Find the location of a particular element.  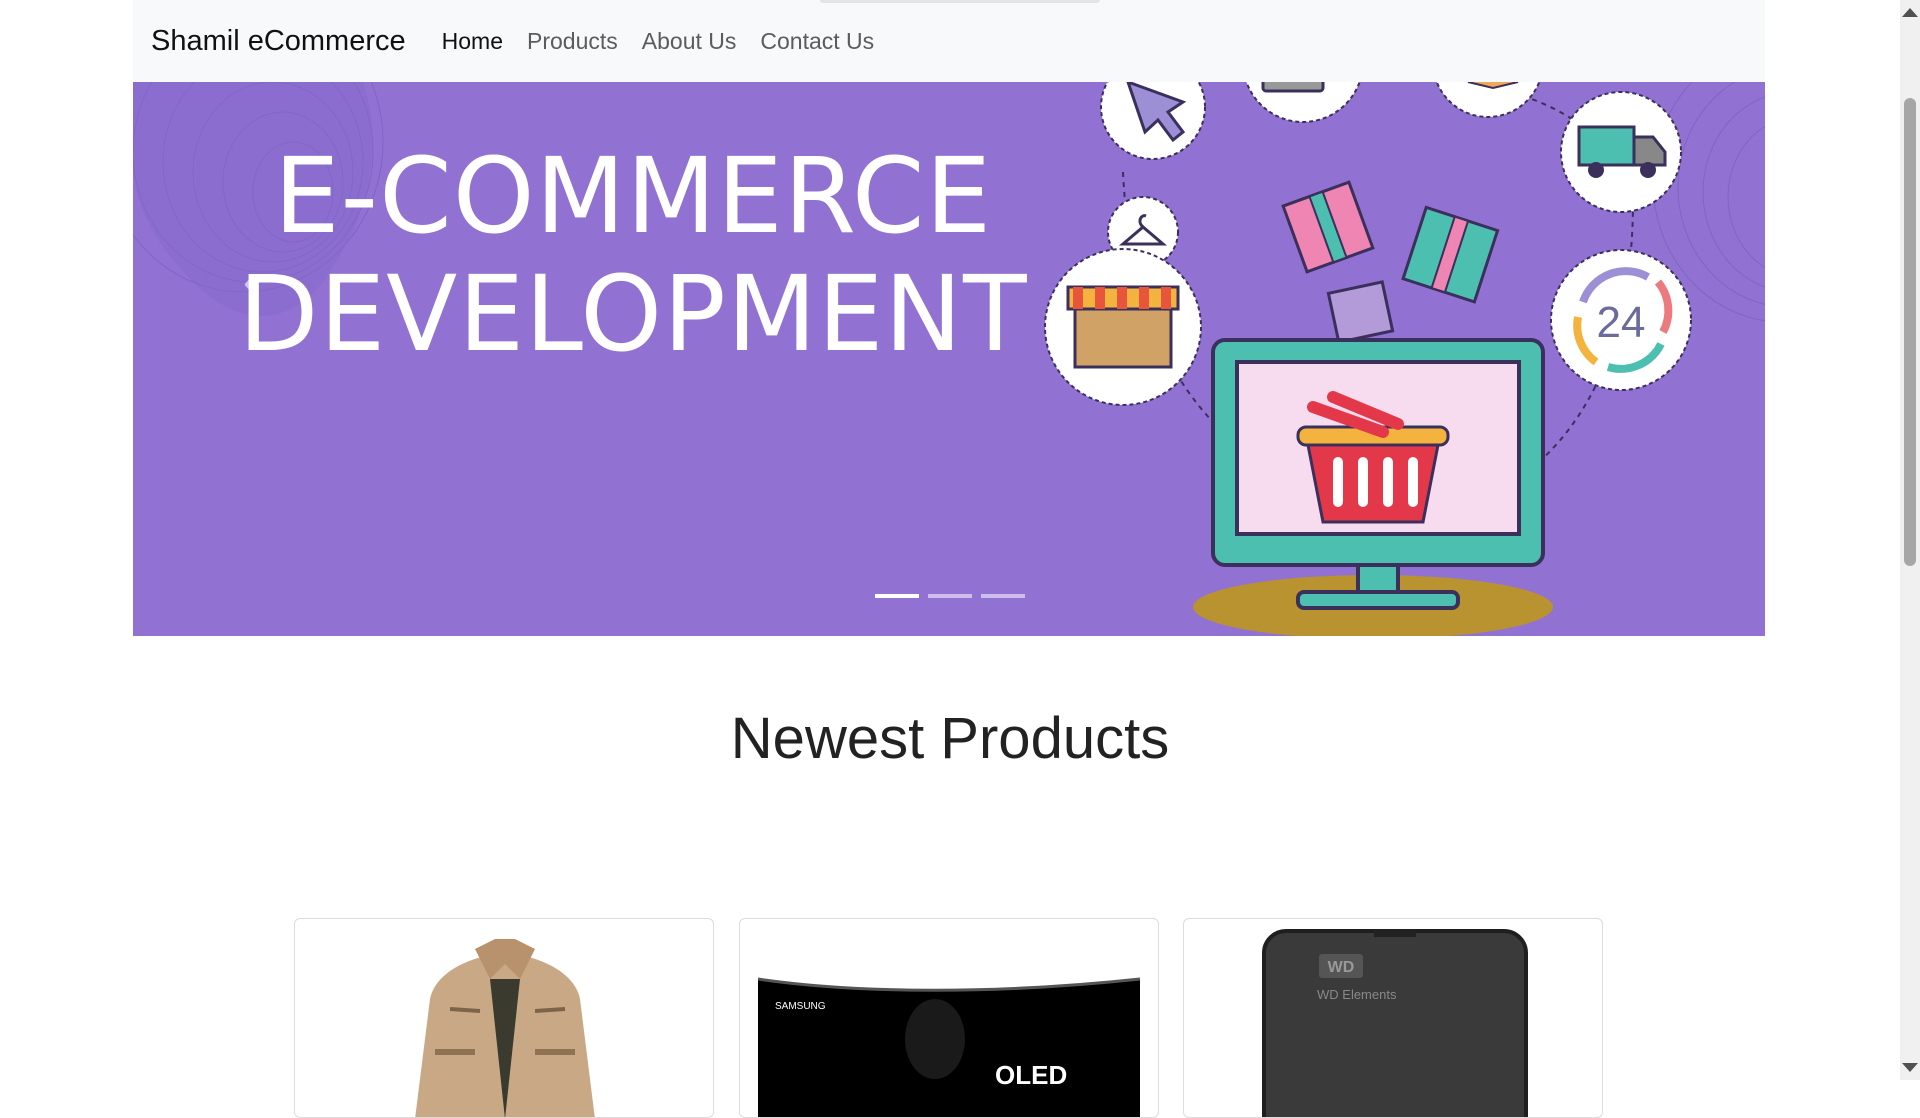

product-card-hard-drive: WD WD Elements is located at coordinates (1393, 1018).